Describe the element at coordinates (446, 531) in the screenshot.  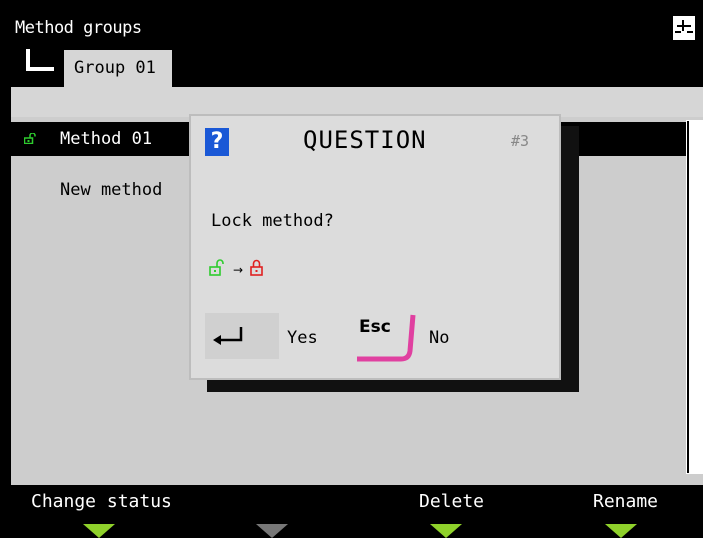
I see `softkey-3-arrow-icon` at that location.